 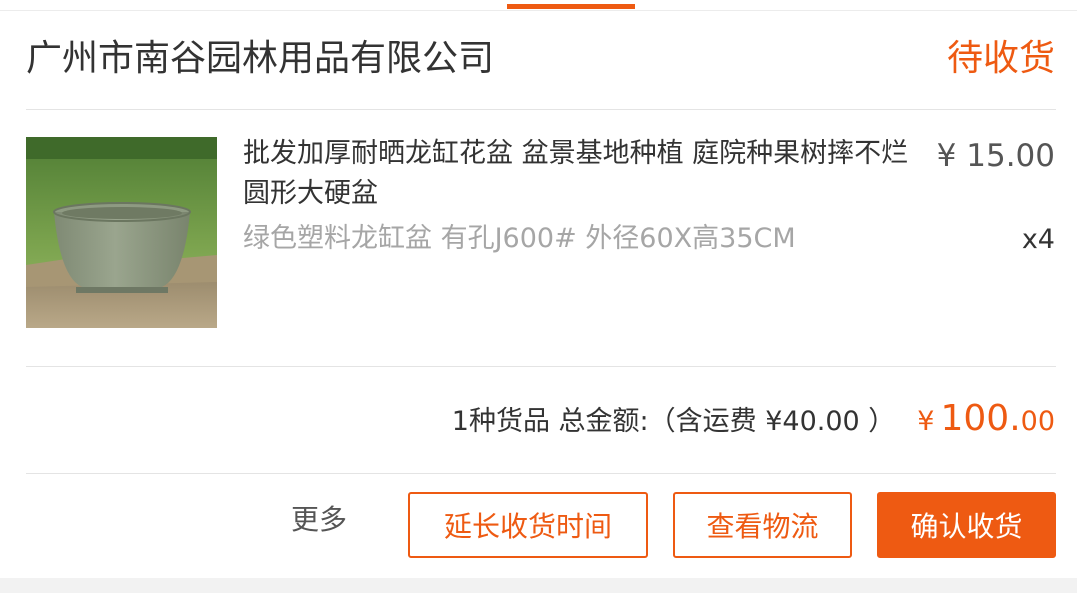 What do you see at coordinates (571, 6) in the screenshot?
I see `active-tab-indicator` at bounding box center [571, 6].